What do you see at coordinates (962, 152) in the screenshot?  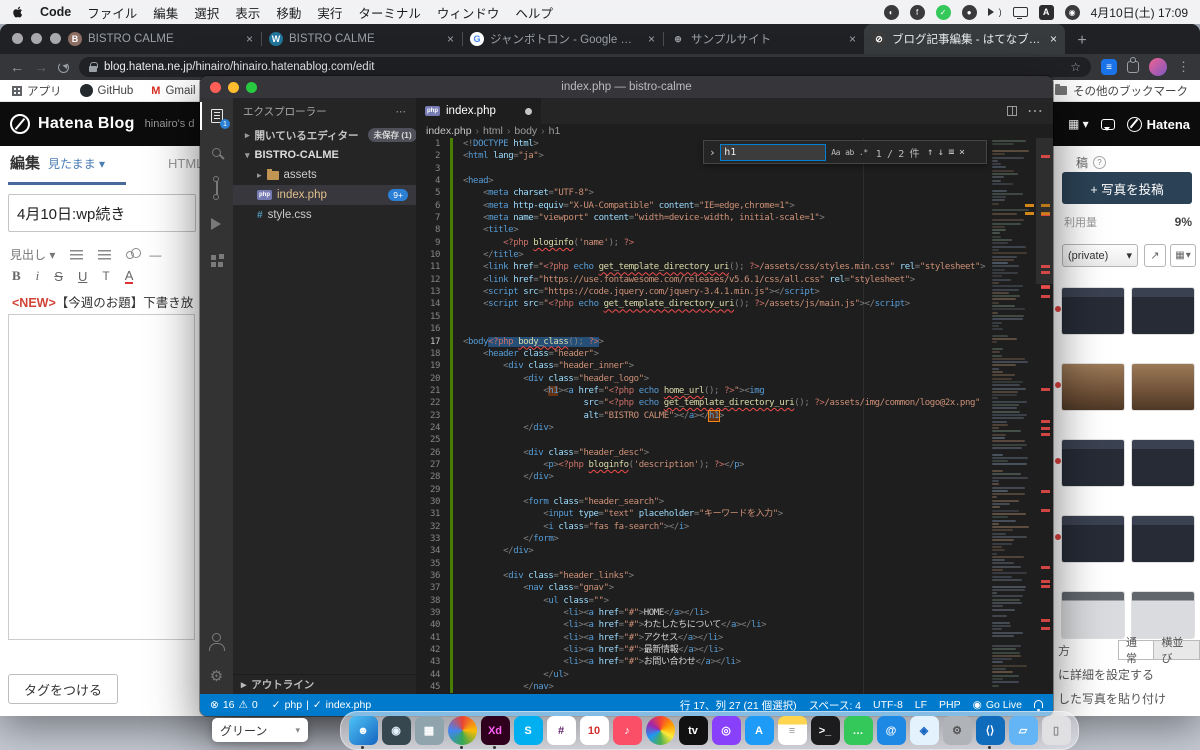 I see `close-icon: ×` at bounding box center [962, 152].